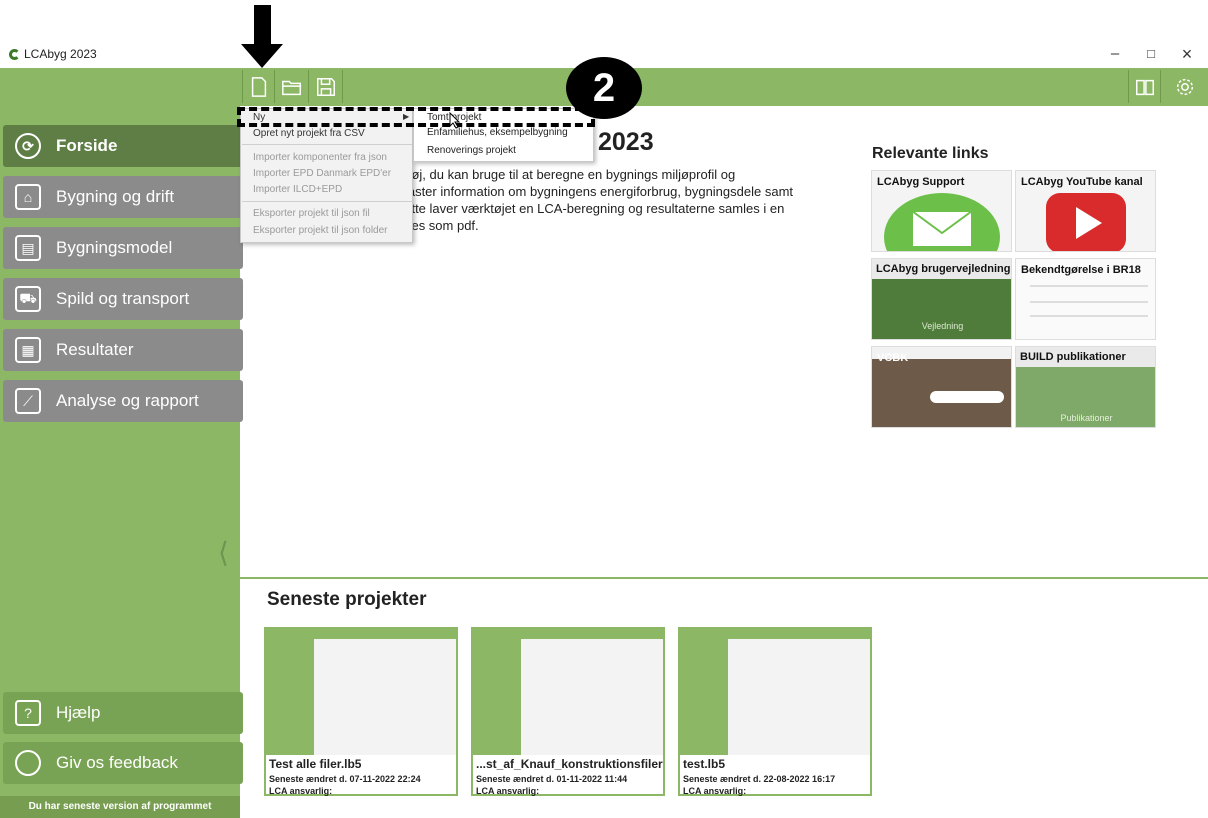 The height and width of the screenshot is (818, 1208). Describe the element at coordinates (604, 88) in the screenshot. I see `step-number-badge: 2` at that location.